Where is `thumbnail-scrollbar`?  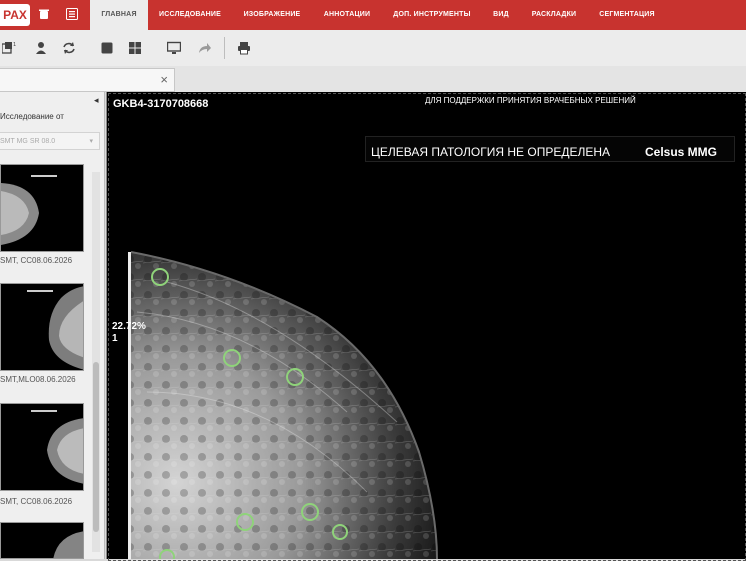 thumbnail-scrollbar is located at coordinates (96, 362).